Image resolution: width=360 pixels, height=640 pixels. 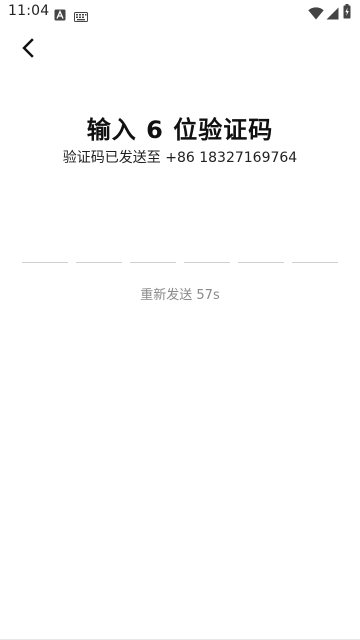 What do you see at coordinates (316, 14) in the screenshot?
I see `wifi-icon` at bounding box center [316, 14].